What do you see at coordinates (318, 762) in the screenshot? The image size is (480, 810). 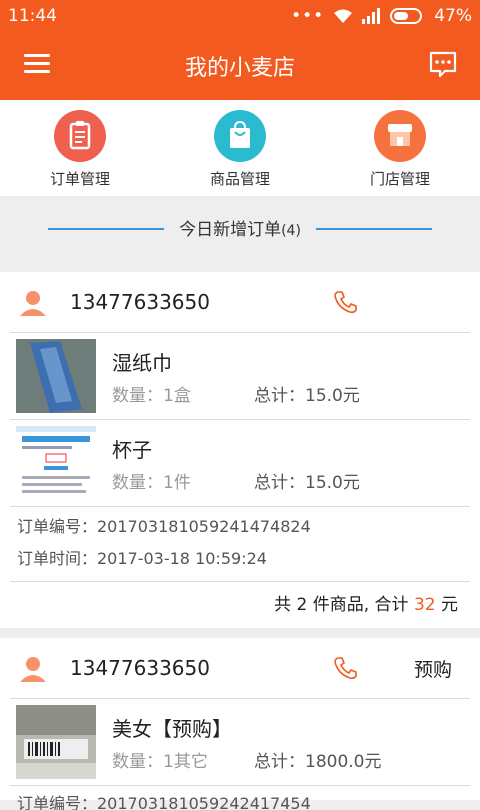 I see `product-total: 总计：1800.0元` at bounding box center [318, 762].